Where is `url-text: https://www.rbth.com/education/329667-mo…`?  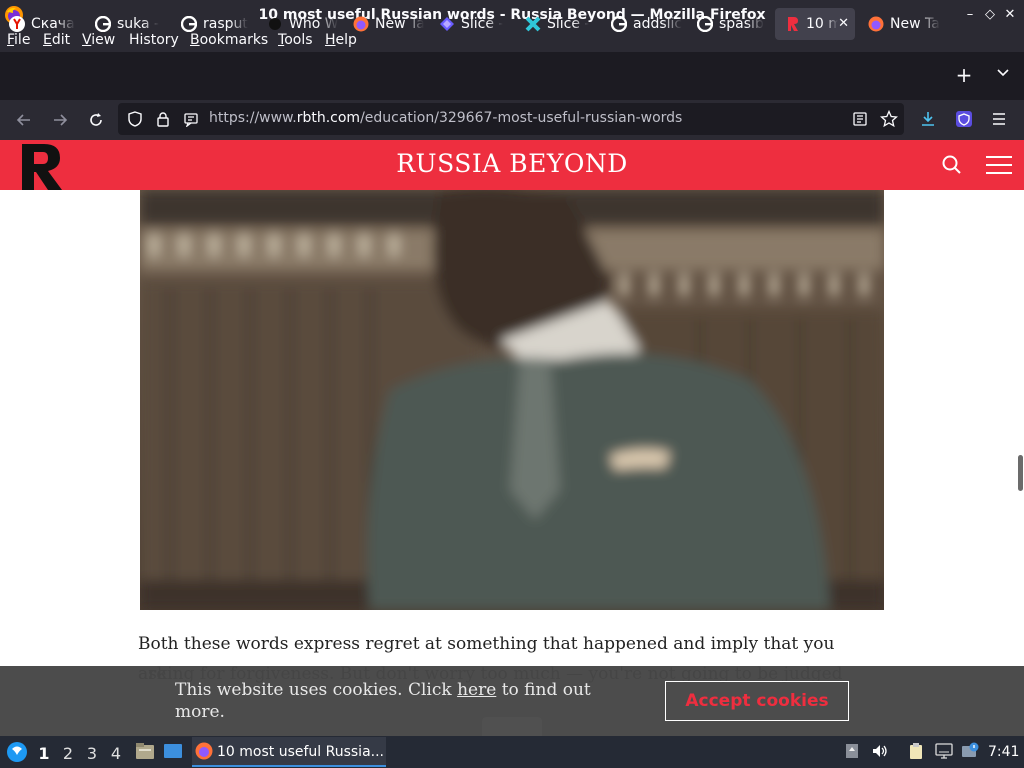 url-text: https://www.rbth.com/education/329667-mo… is located at coordinates (445, 118).